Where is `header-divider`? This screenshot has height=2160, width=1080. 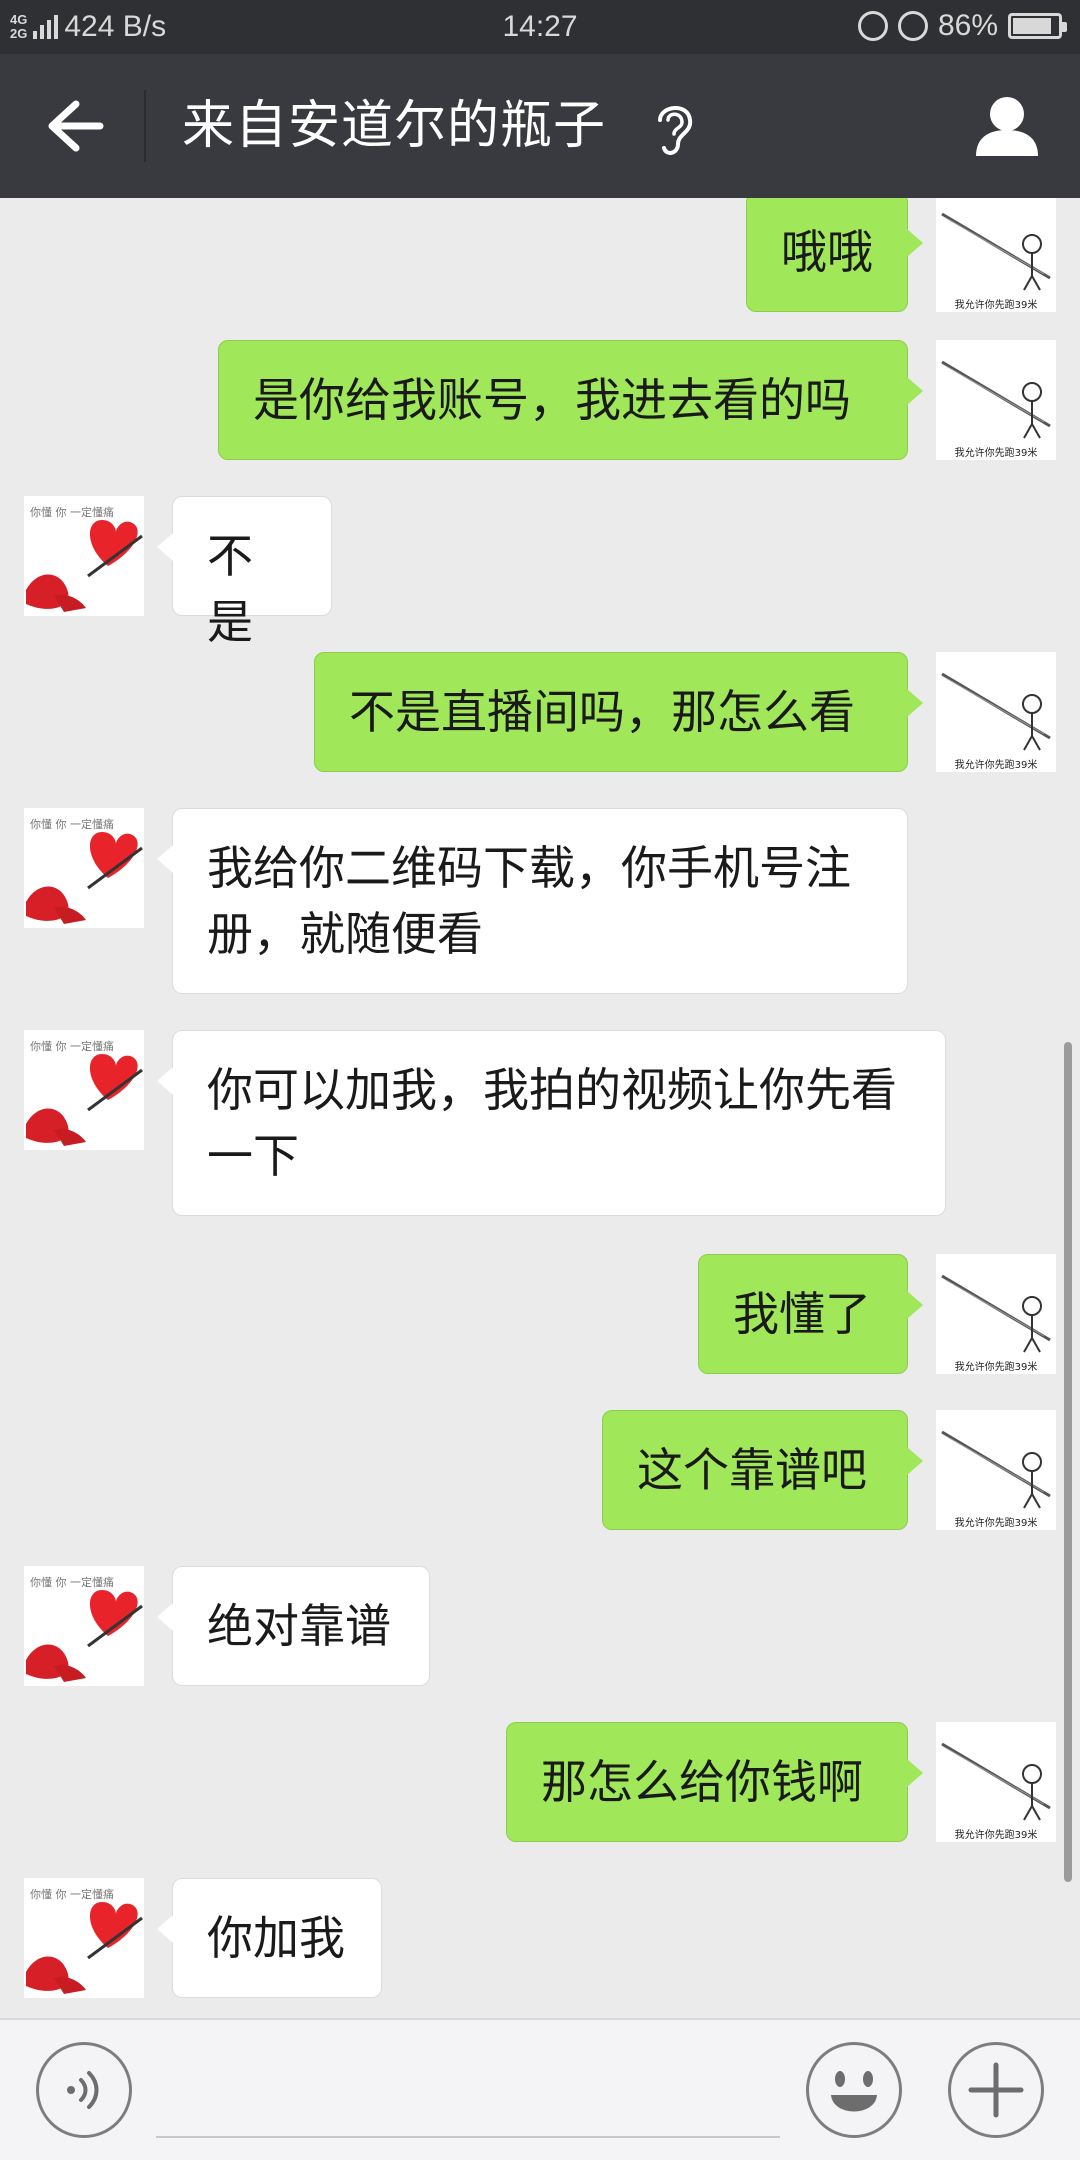 header-divider is located at coordinates (145, 126).